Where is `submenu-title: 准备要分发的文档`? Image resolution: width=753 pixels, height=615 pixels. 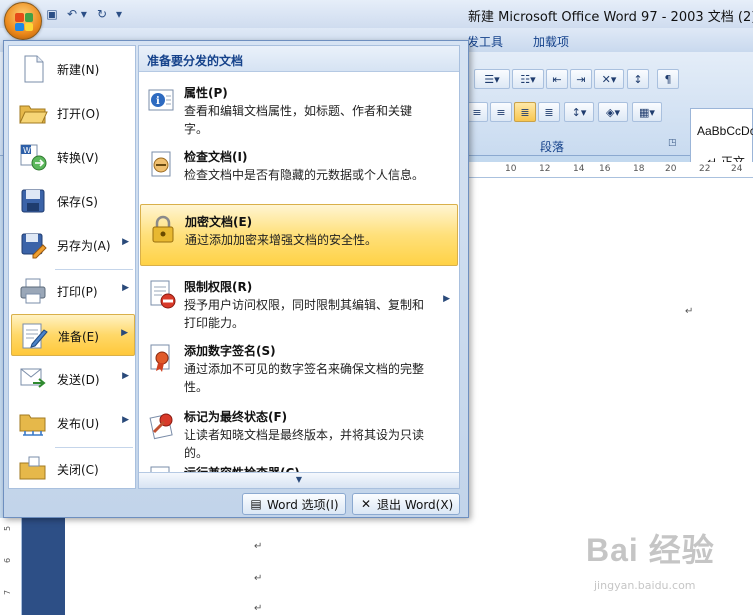 submenu-title: 准备要分发的文档 is located at coordinates (195, 61).